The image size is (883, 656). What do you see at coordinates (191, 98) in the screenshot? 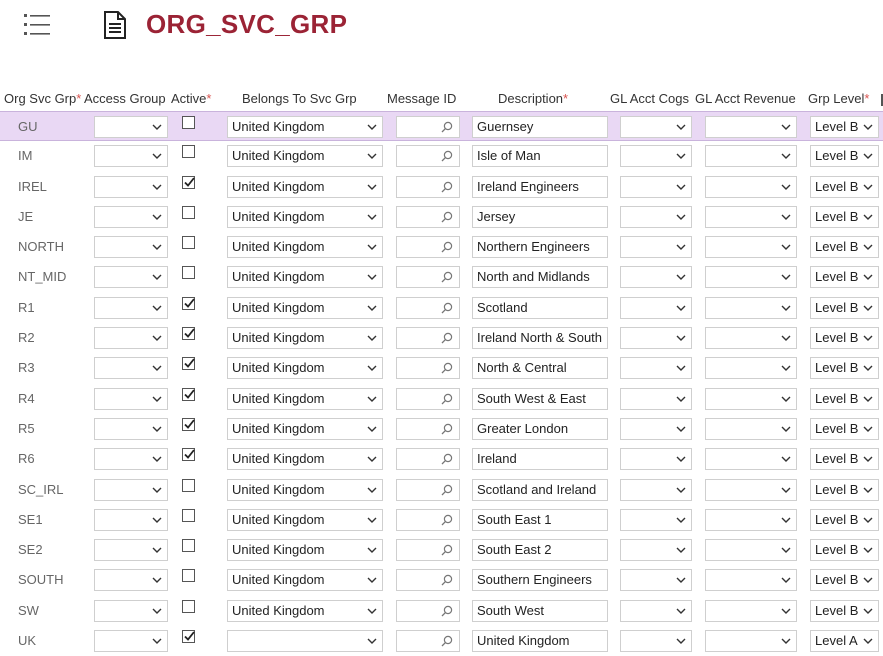
I see `column-header-active: Active*` at bounding box center [191, 98].